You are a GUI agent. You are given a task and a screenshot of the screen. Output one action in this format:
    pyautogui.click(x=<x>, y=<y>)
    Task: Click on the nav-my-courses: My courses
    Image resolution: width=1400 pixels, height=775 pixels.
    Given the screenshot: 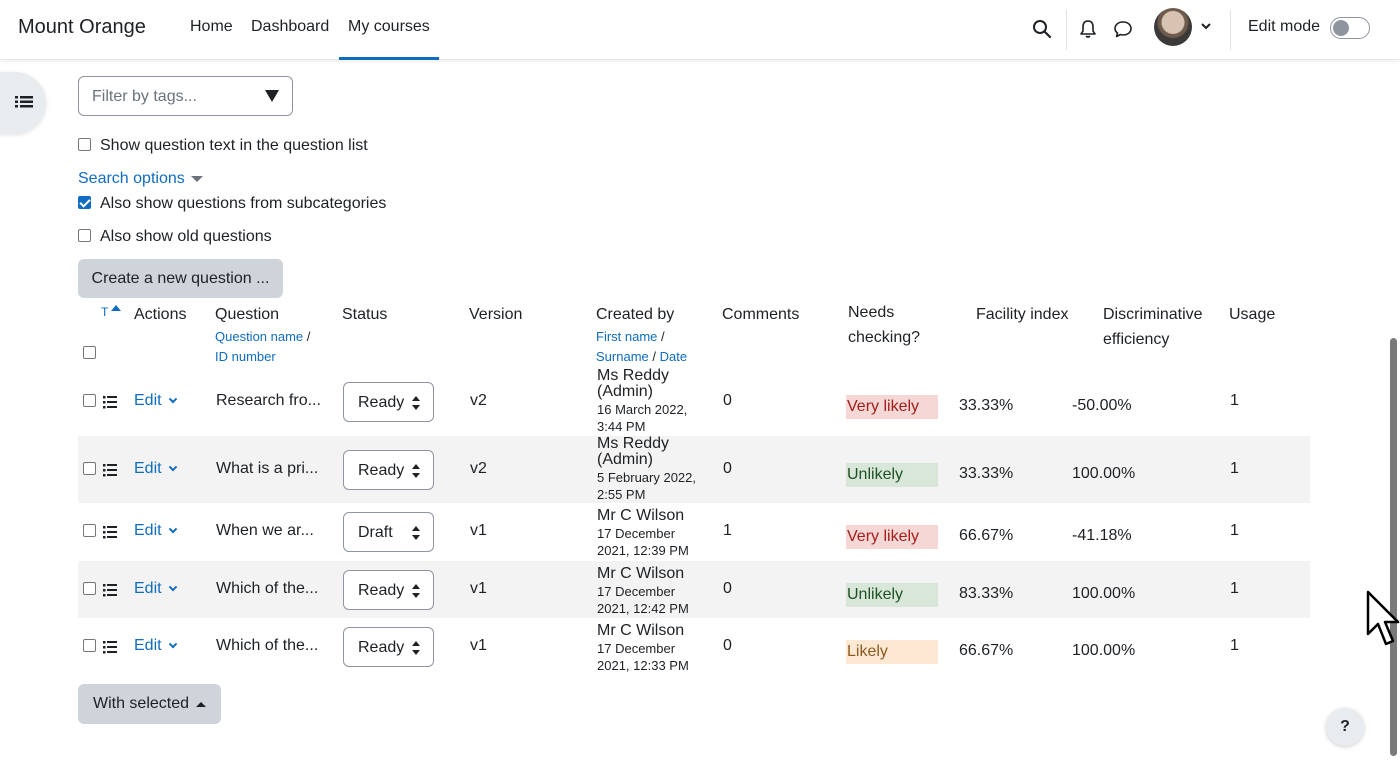 What is the action you would take?
    pyautogui.click(x=389, y=39)
    